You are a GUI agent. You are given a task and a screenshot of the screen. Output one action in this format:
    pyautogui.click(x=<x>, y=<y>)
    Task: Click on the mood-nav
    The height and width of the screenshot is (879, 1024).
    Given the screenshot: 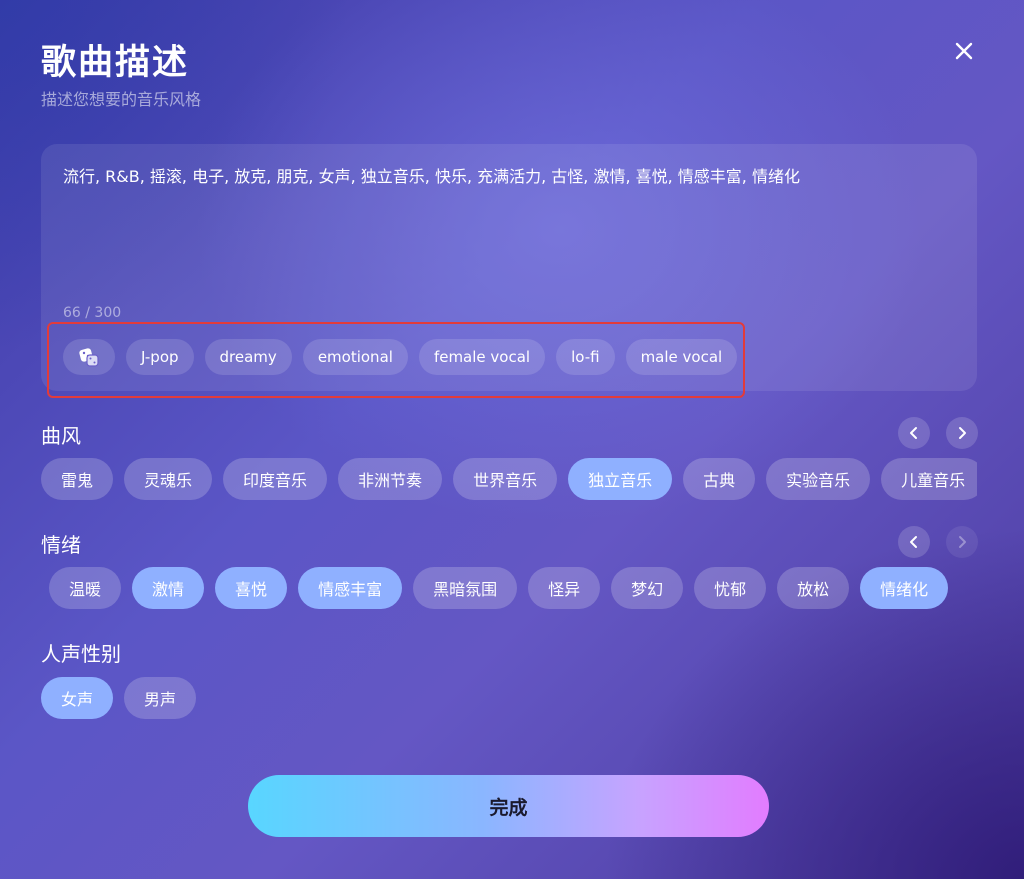 What is the action you would take?
    pyautogui.click(x=938, y=542)
    